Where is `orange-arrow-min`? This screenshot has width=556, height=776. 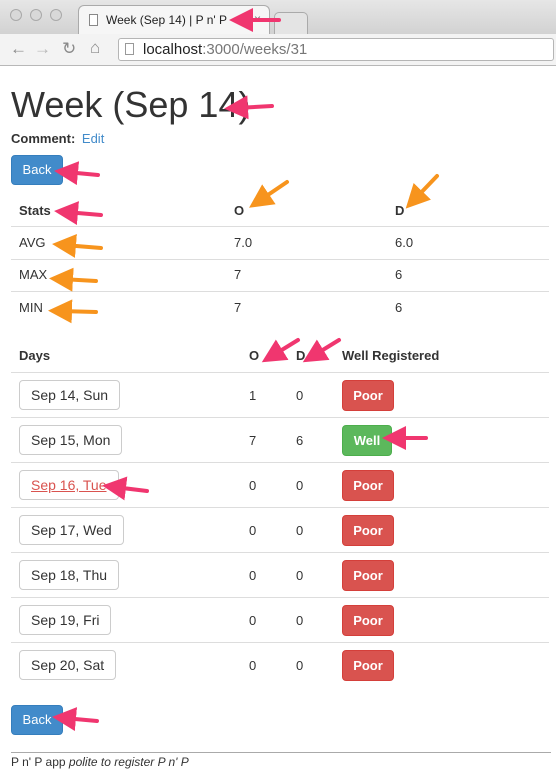
orange-arrow-min is located at coordinates (73, 311).